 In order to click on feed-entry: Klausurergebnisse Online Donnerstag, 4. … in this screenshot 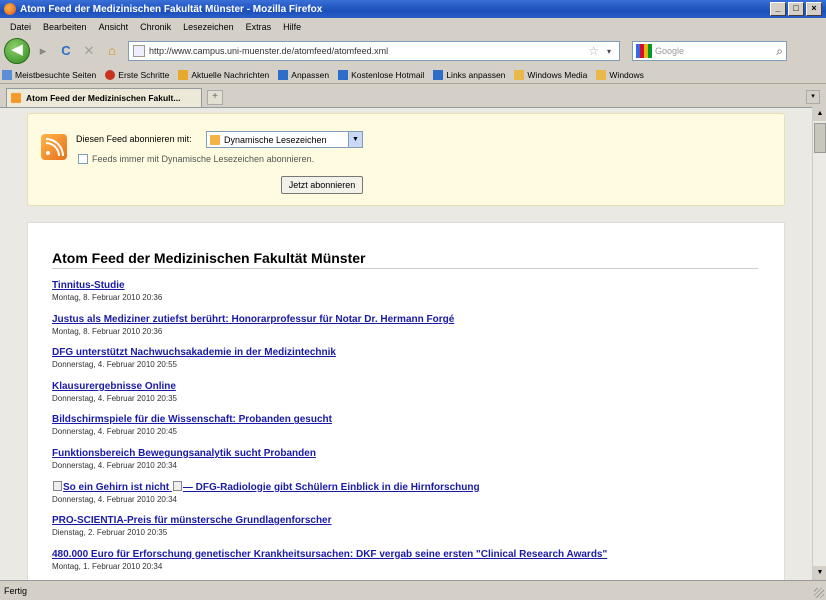, I will do `click(405, 397)`.